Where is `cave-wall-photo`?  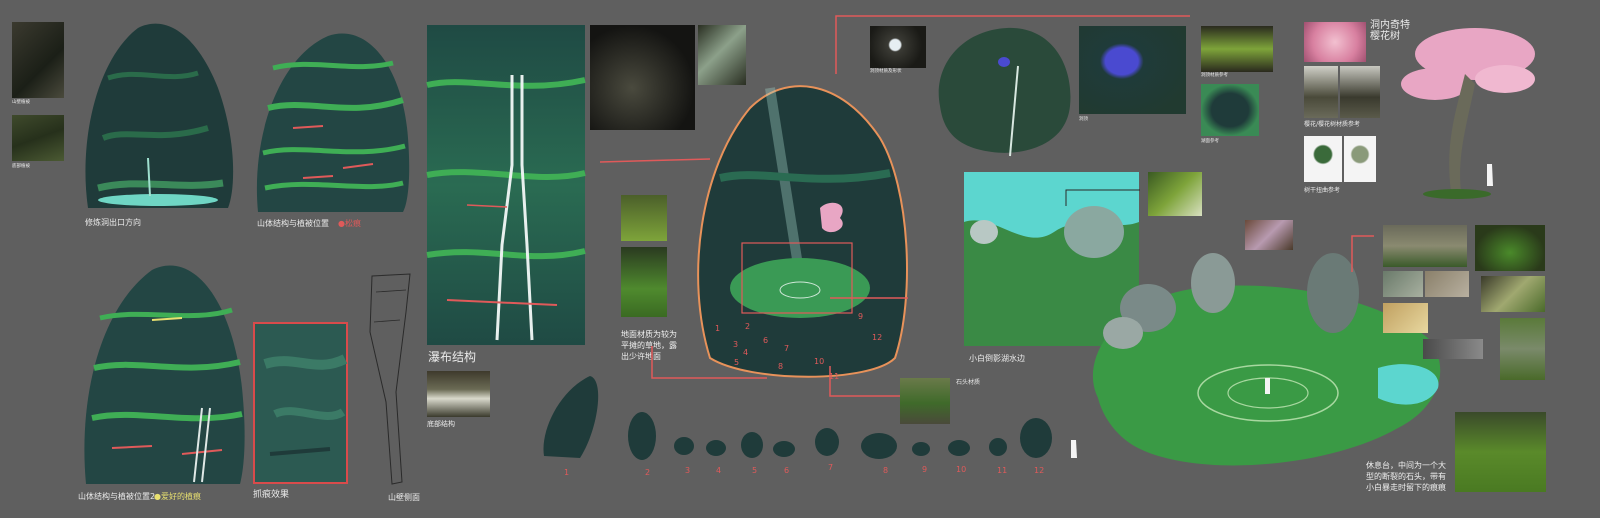
cave-wall-photo is located at coordinates (38, 60).